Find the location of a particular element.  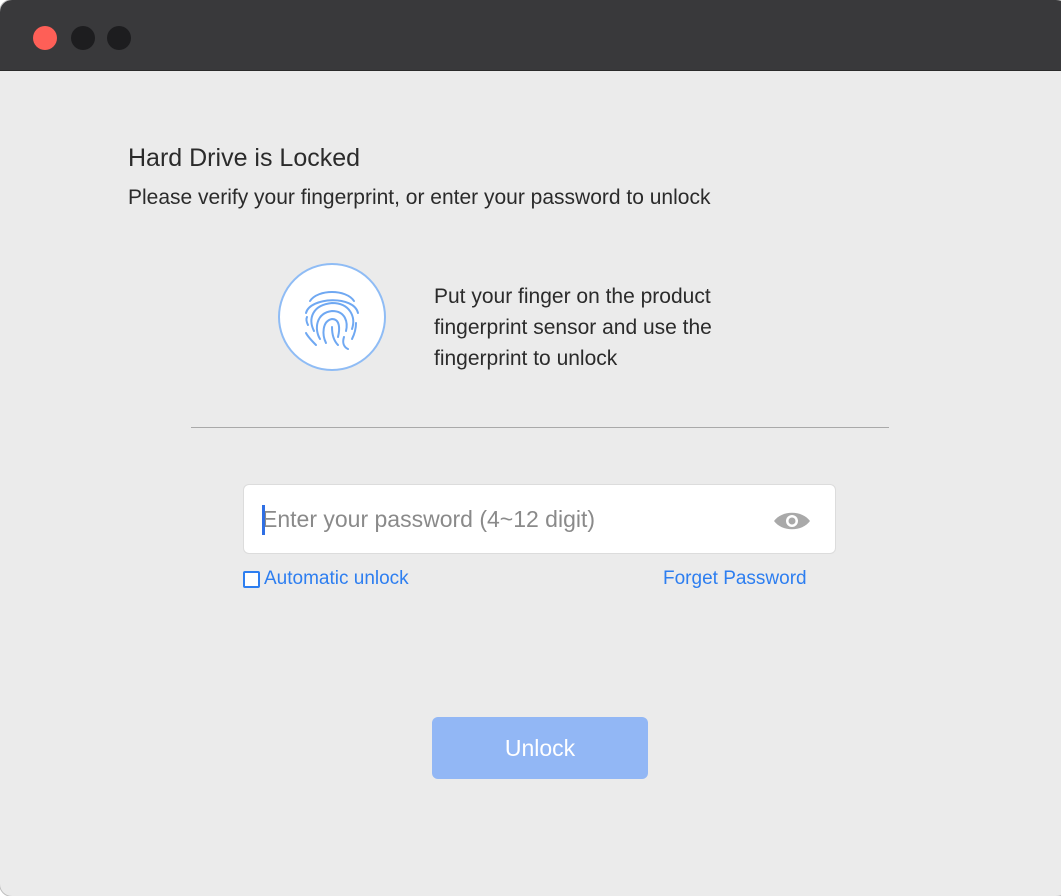

instruction-line: fingerprint sensor and use the is located at coordinates (573, 327).